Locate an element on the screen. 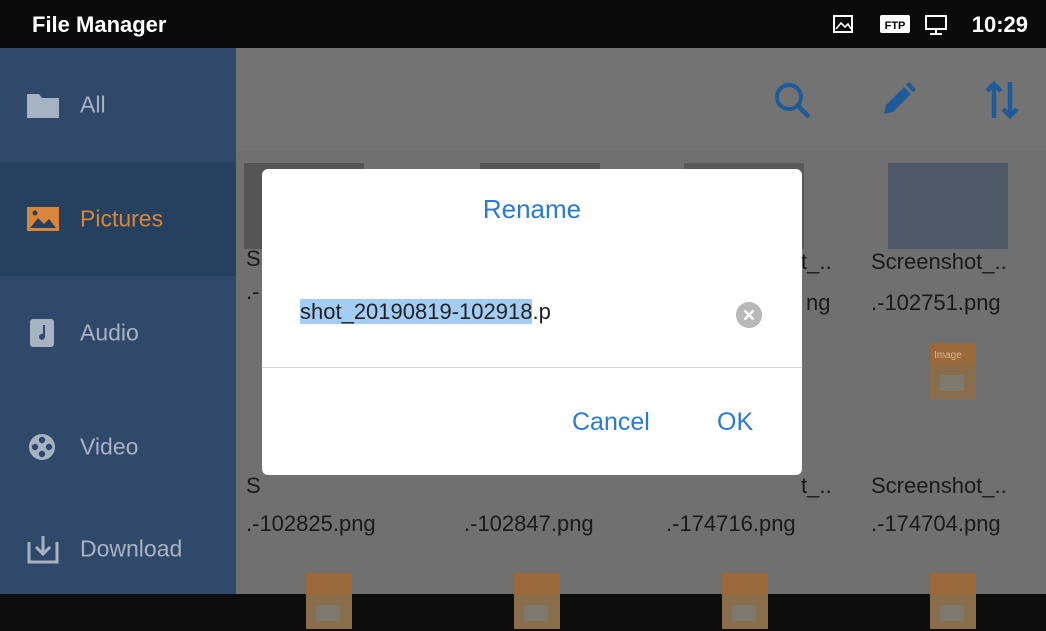 The height and width of the screenshot is (631, 1046). sidebar-item-video: Video is located at coordinates (118, 447).